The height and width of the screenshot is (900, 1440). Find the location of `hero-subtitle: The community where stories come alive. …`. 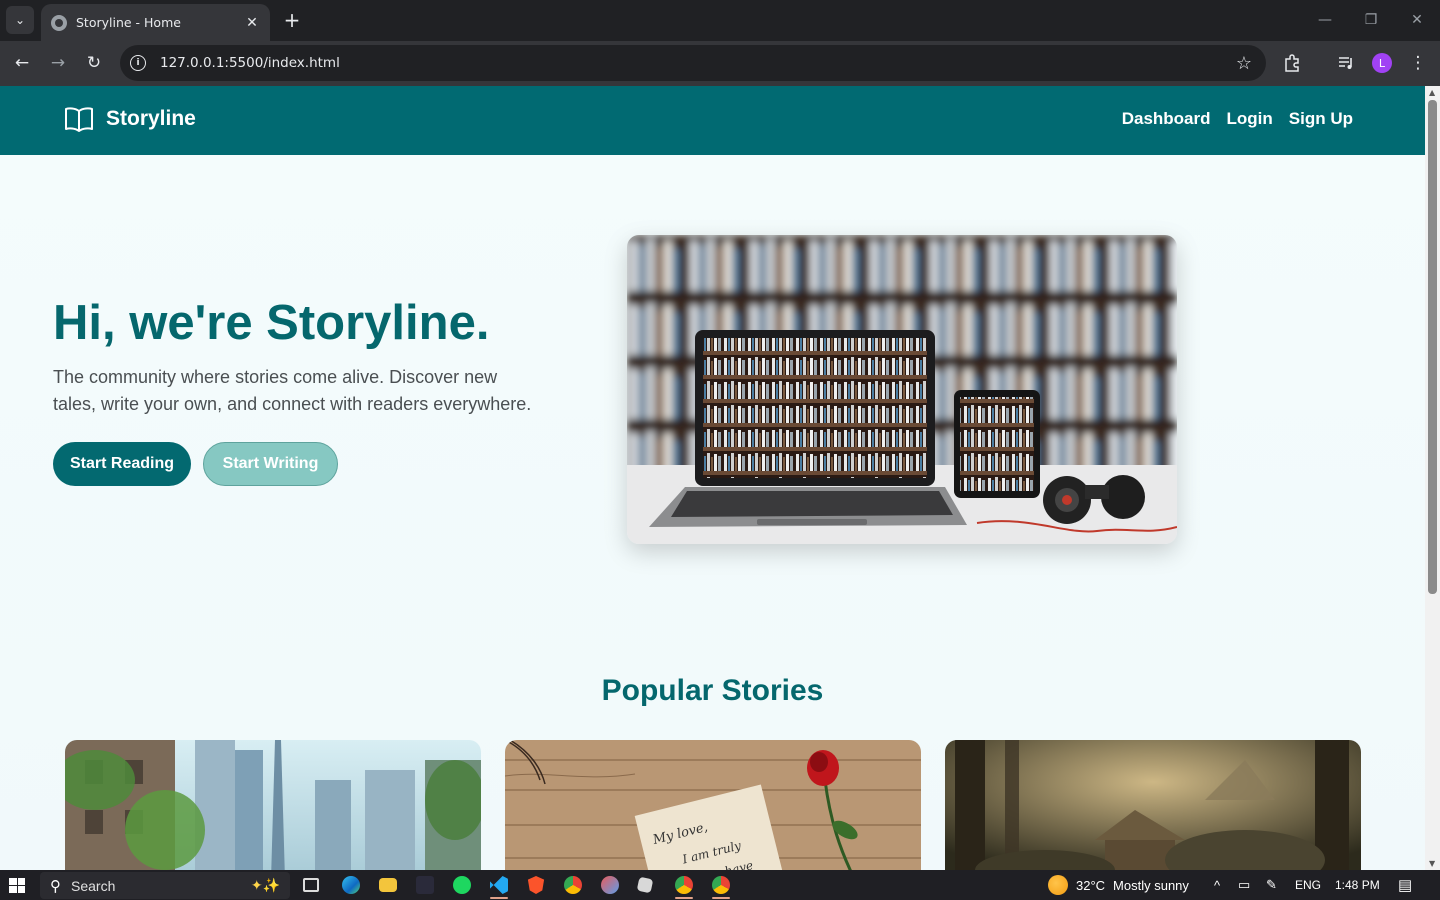

hero-subtitle: The community where stories come alive. … is located at coordinates (292, 390).